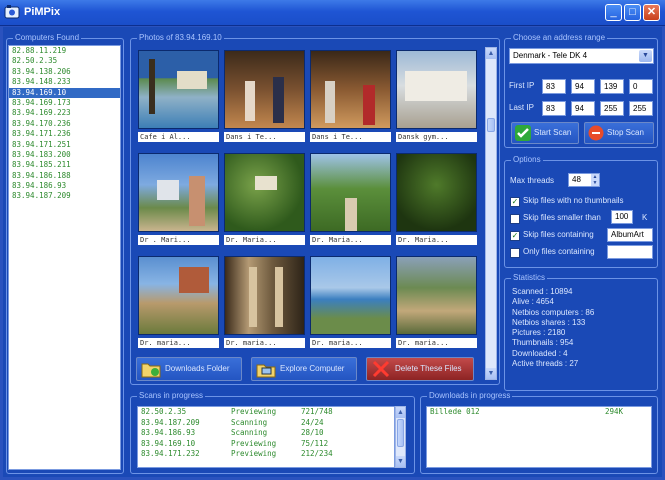 This screenshot has height=480, width=665. What do you see at coordinates (332, 13) in the screenshot?
I see `title-bar: PiMPix _ □ ✕` at bounding box center [332, 13].